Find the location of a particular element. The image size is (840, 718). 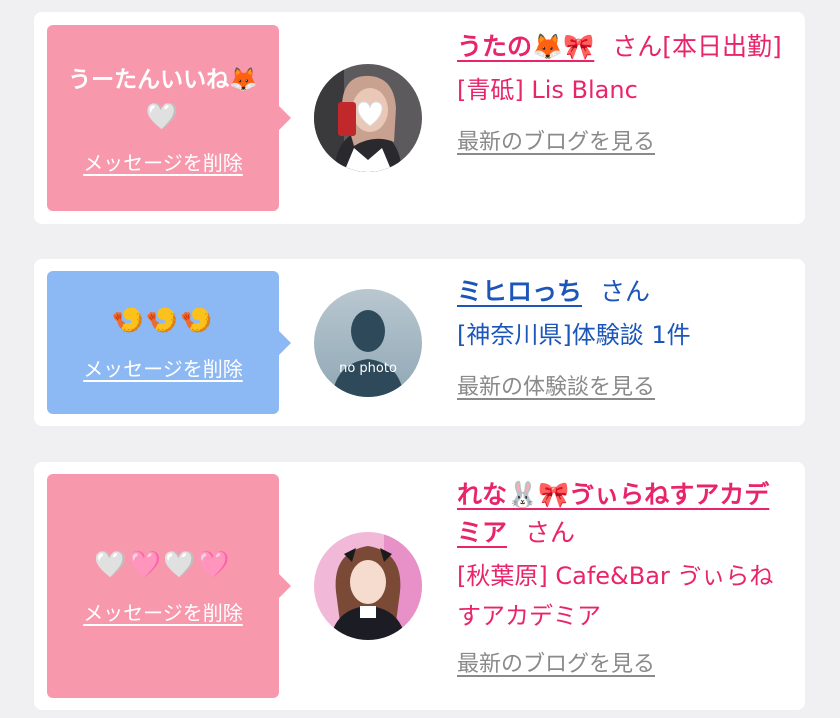

message-emoji: 🤍🩷🤍🩷 is located at coordinates (163, 564).